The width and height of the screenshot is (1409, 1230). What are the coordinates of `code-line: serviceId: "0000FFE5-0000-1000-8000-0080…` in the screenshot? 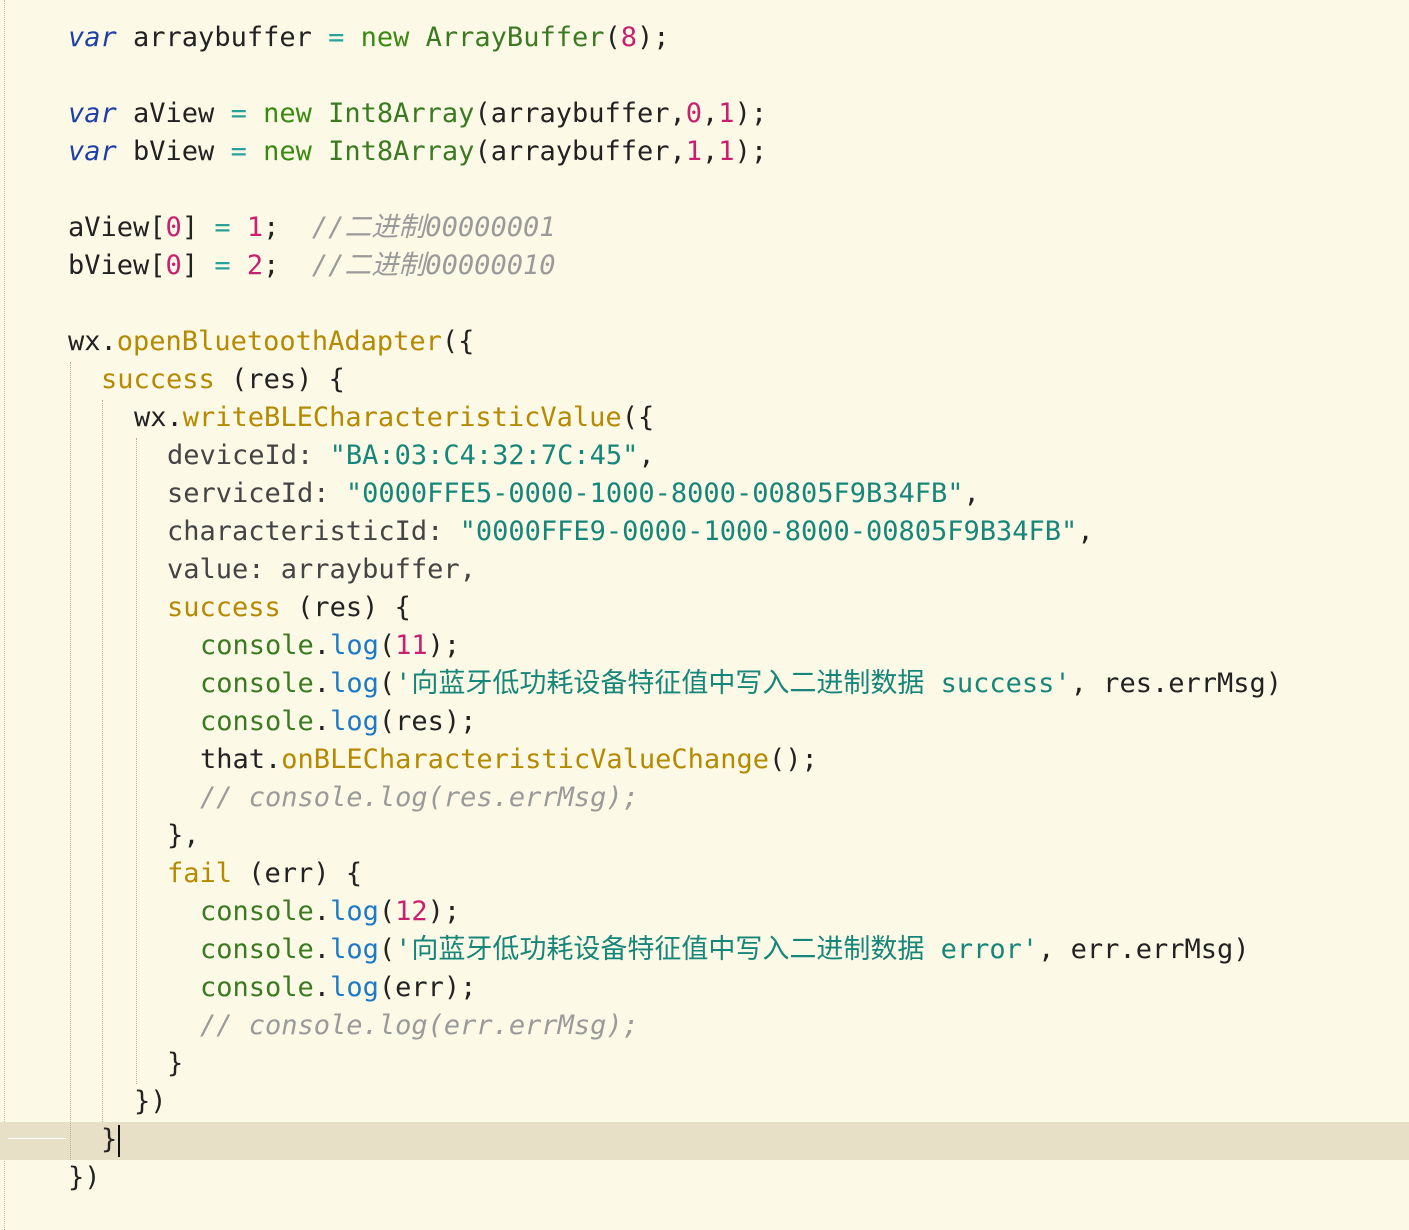 It's located at (573, 493).